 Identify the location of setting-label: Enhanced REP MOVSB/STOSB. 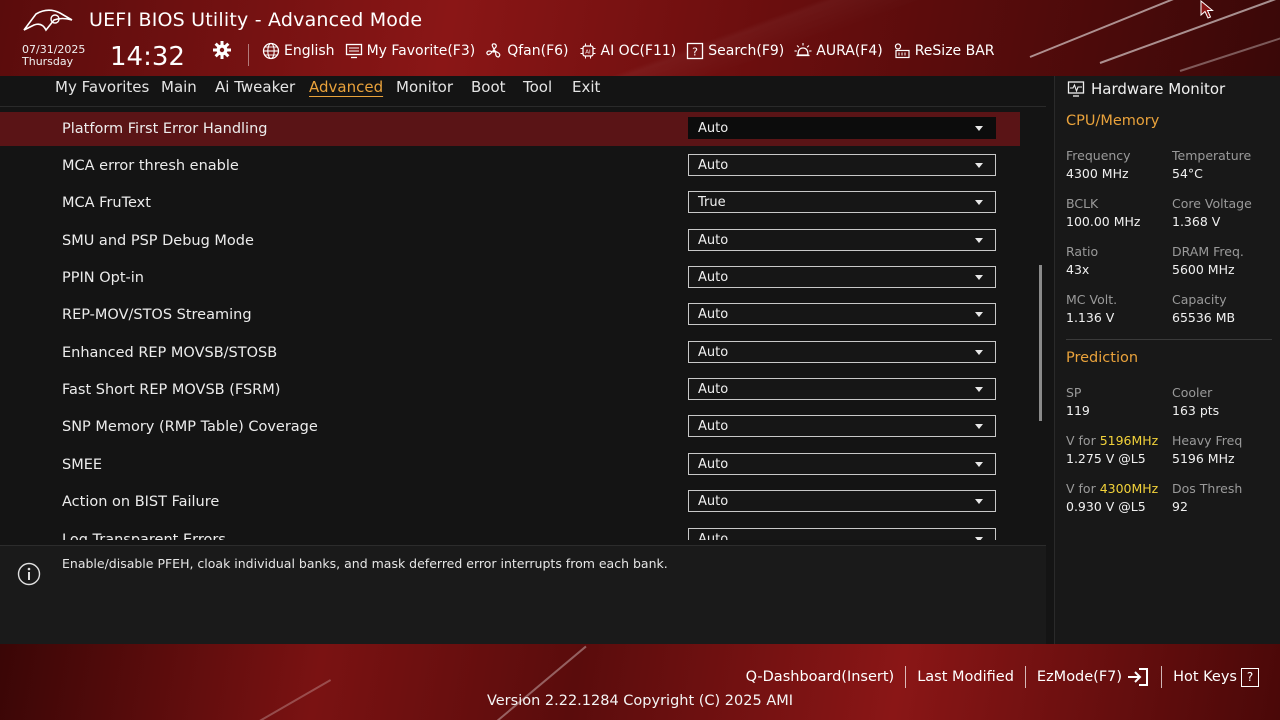
(170, 353).